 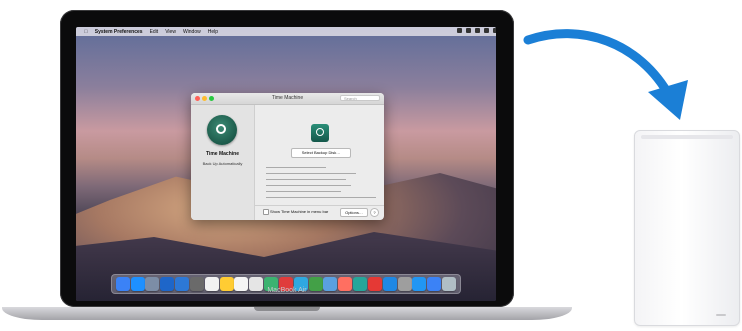 I want to click on menu-bar-status-icons, so click(x=476, y=30).